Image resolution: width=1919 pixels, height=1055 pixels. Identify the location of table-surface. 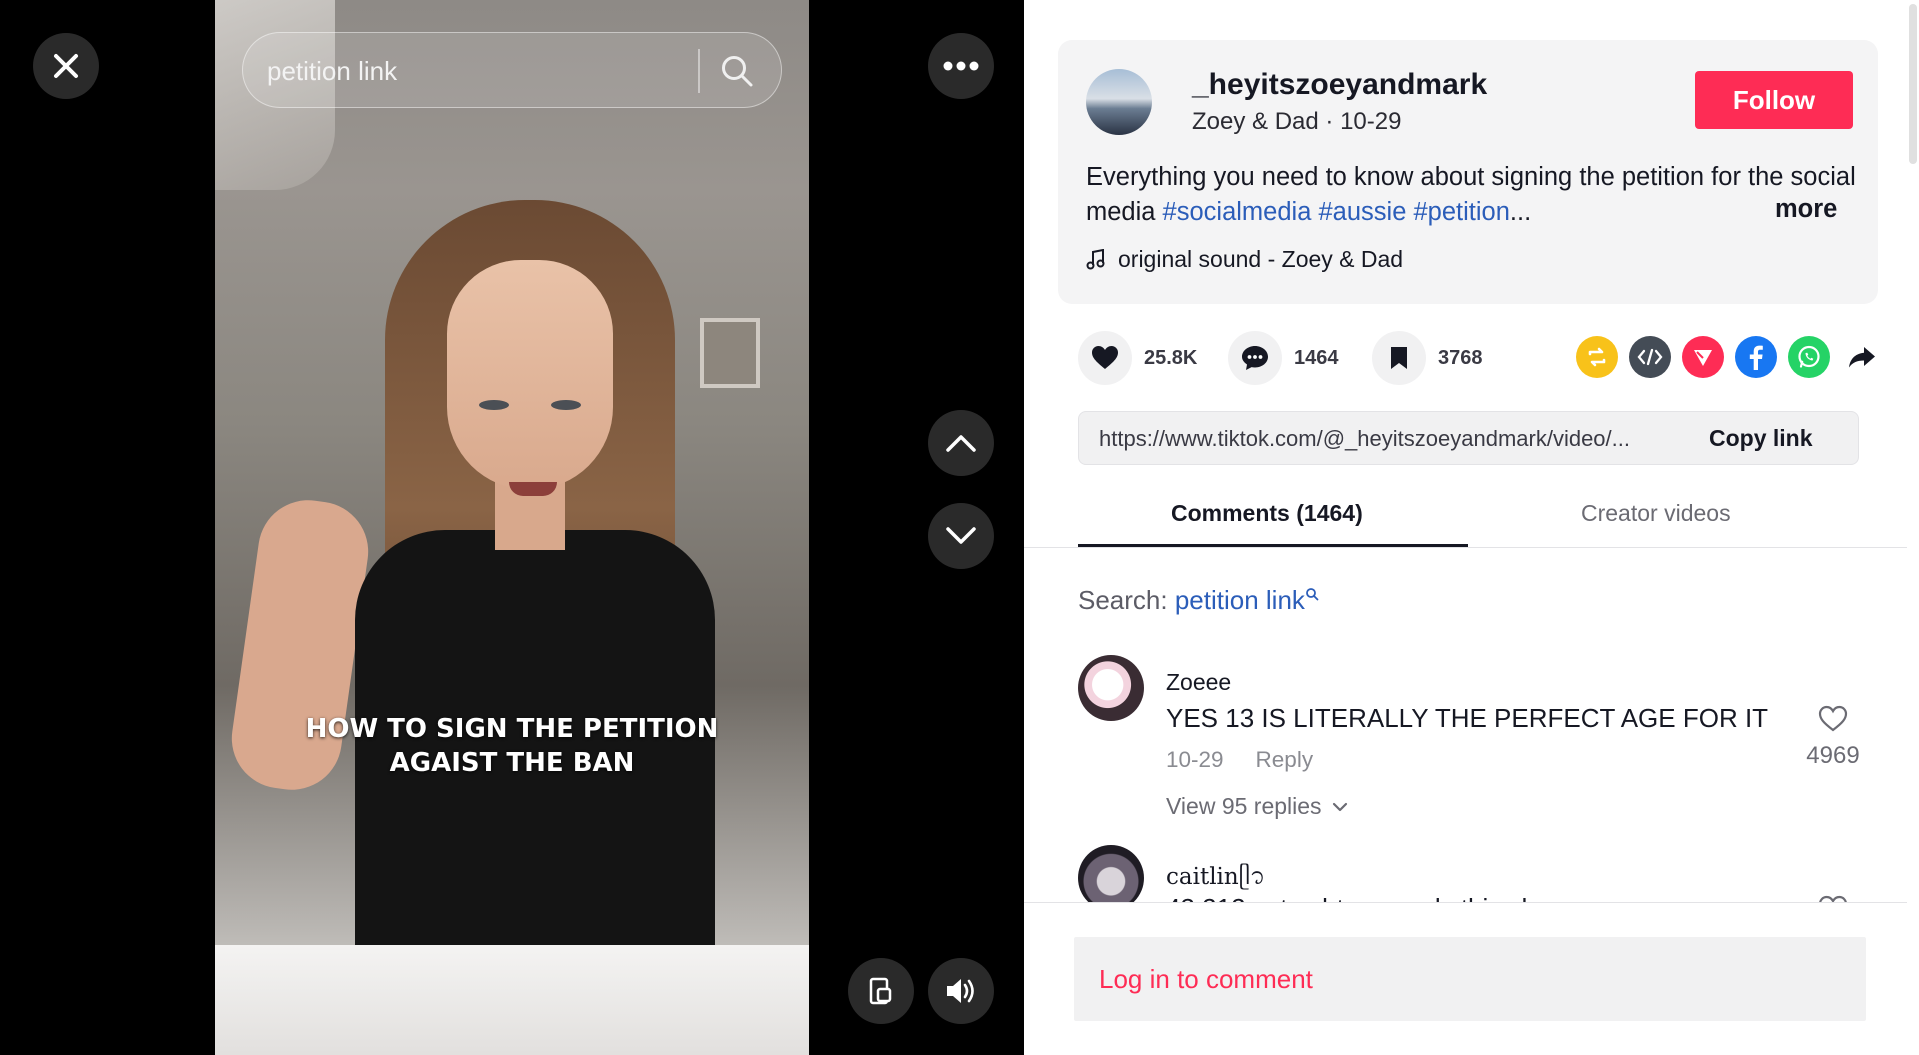
(512, 1000).